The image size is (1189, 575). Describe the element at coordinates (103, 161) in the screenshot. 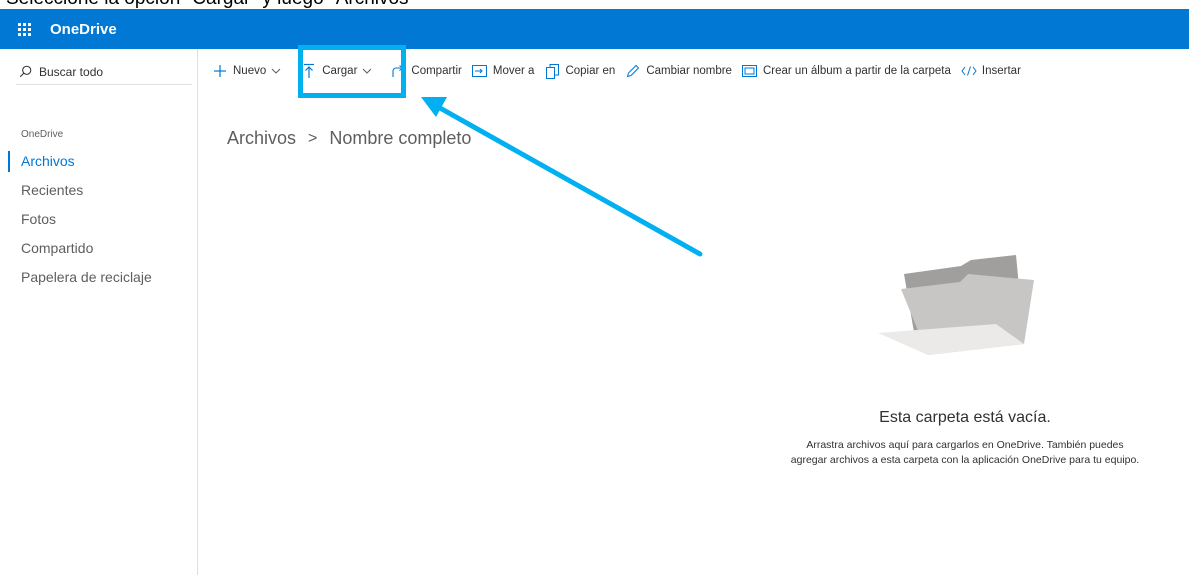

I see `sidebar-item-archivos: Archivos` at that location.